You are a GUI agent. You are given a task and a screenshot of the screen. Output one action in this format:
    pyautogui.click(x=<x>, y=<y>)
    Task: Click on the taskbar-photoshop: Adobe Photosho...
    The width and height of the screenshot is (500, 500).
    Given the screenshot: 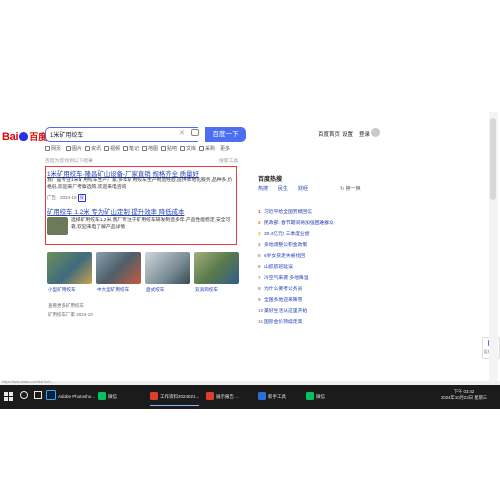 What is the action you would take?
    pyautogui.click(x=70, y=397)
    